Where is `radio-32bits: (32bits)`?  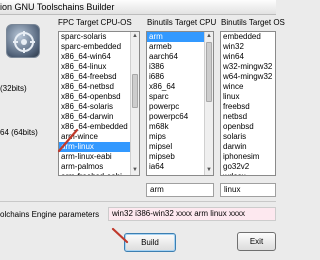
radio-32bits: (32bits) is located at coordinates (13, 89).